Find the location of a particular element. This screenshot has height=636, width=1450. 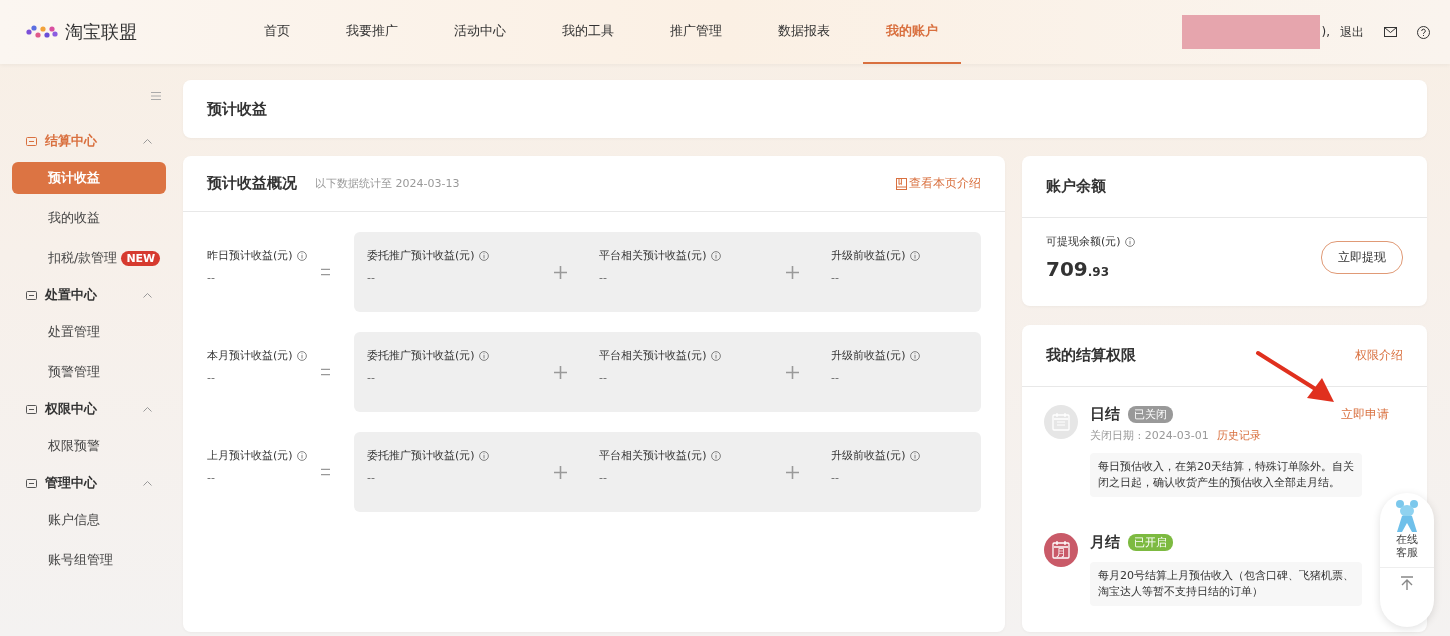

balance-label: 可提现余额(元) is located at coordinates (1083, 241).